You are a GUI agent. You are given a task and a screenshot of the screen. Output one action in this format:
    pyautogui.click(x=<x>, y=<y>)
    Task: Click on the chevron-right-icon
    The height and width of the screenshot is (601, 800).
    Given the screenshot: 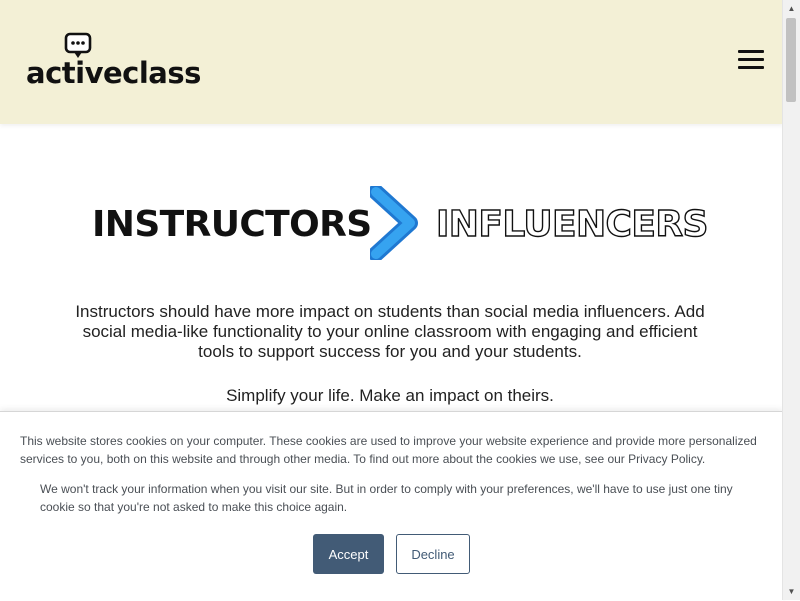 What is the action you would take?
    pyautogui.click(x=394, y=223)
    